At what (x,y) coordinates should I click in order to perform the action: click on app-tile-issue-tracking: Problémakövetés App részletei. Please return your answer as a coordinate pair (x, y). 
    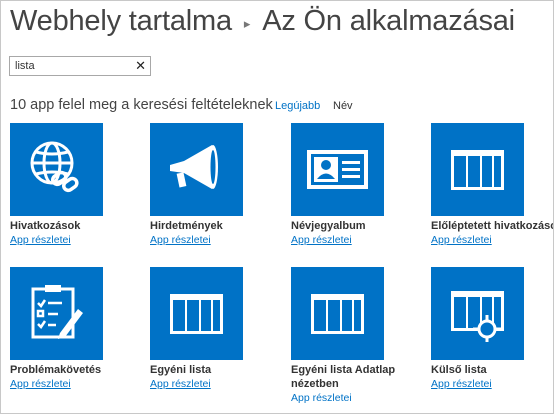
    Looking at the image, I should click on (80, 329).